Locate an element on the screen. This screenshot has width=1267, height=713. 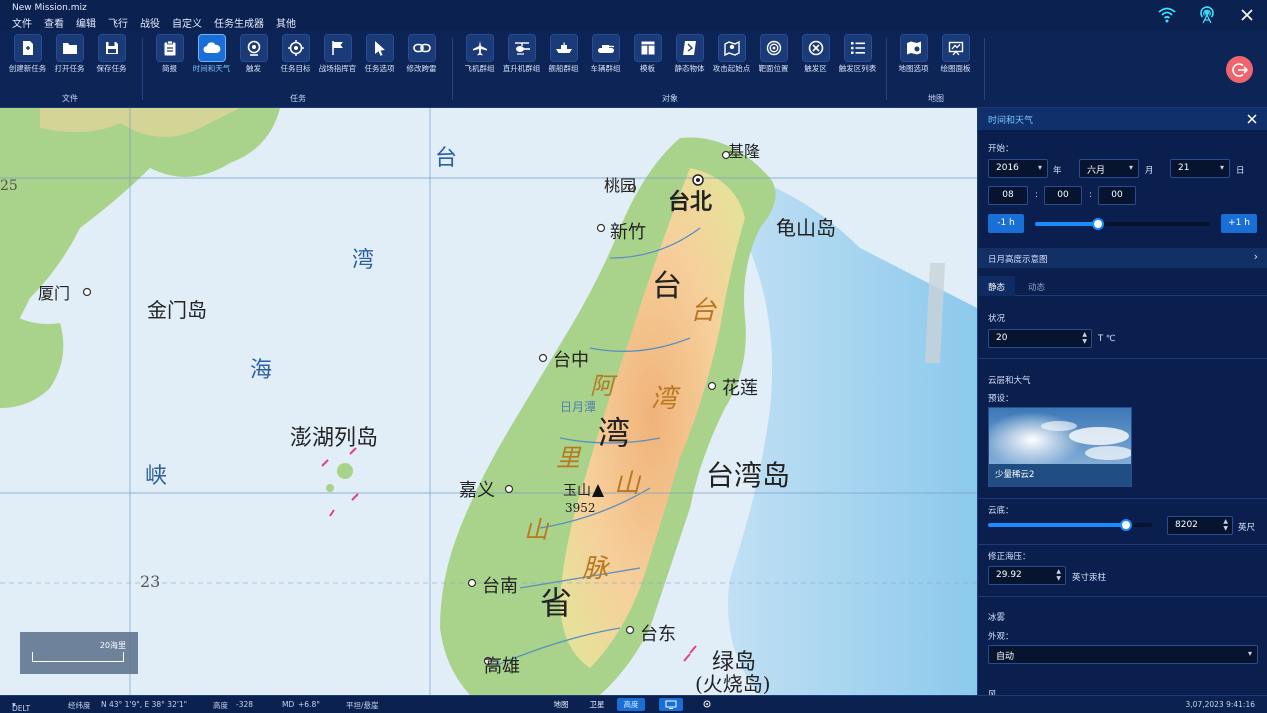
temperature-unit: T ℃ is located at coordinates (1107, 339).